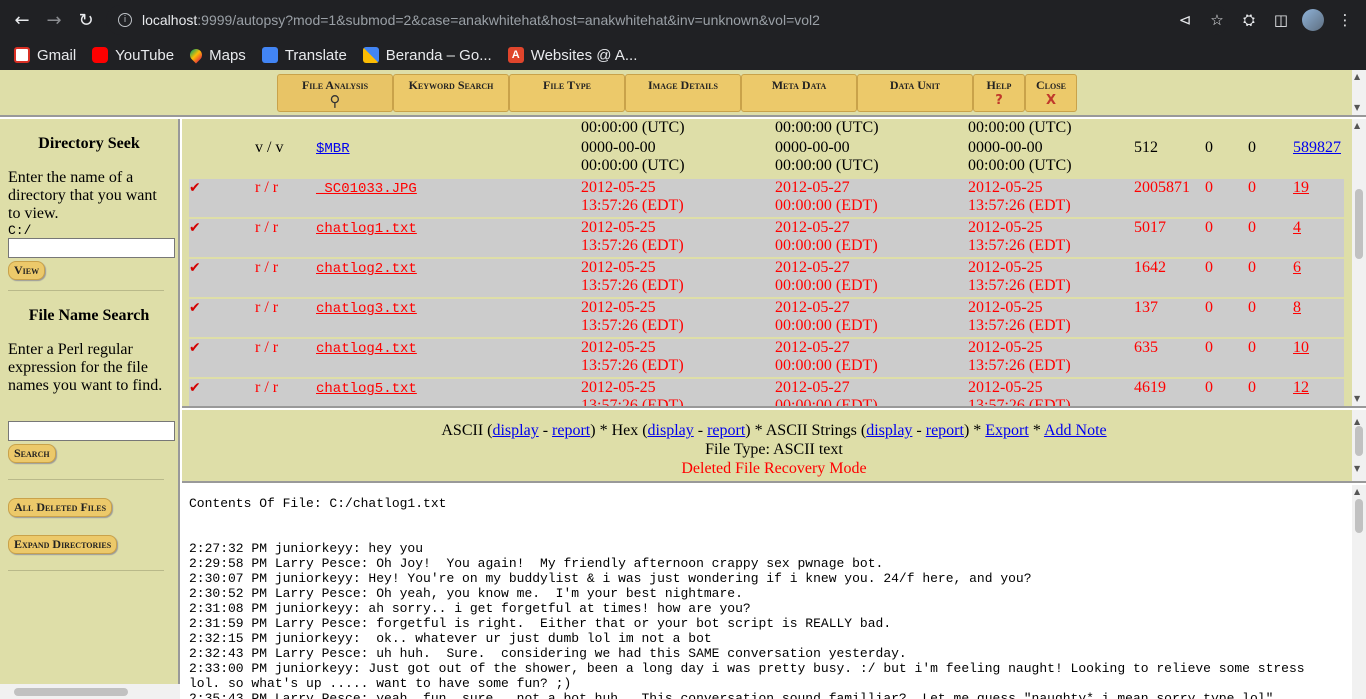  Describe the element at coordinates (726, 430) in the screenshot. I see `hex-report-link: report` at that location.